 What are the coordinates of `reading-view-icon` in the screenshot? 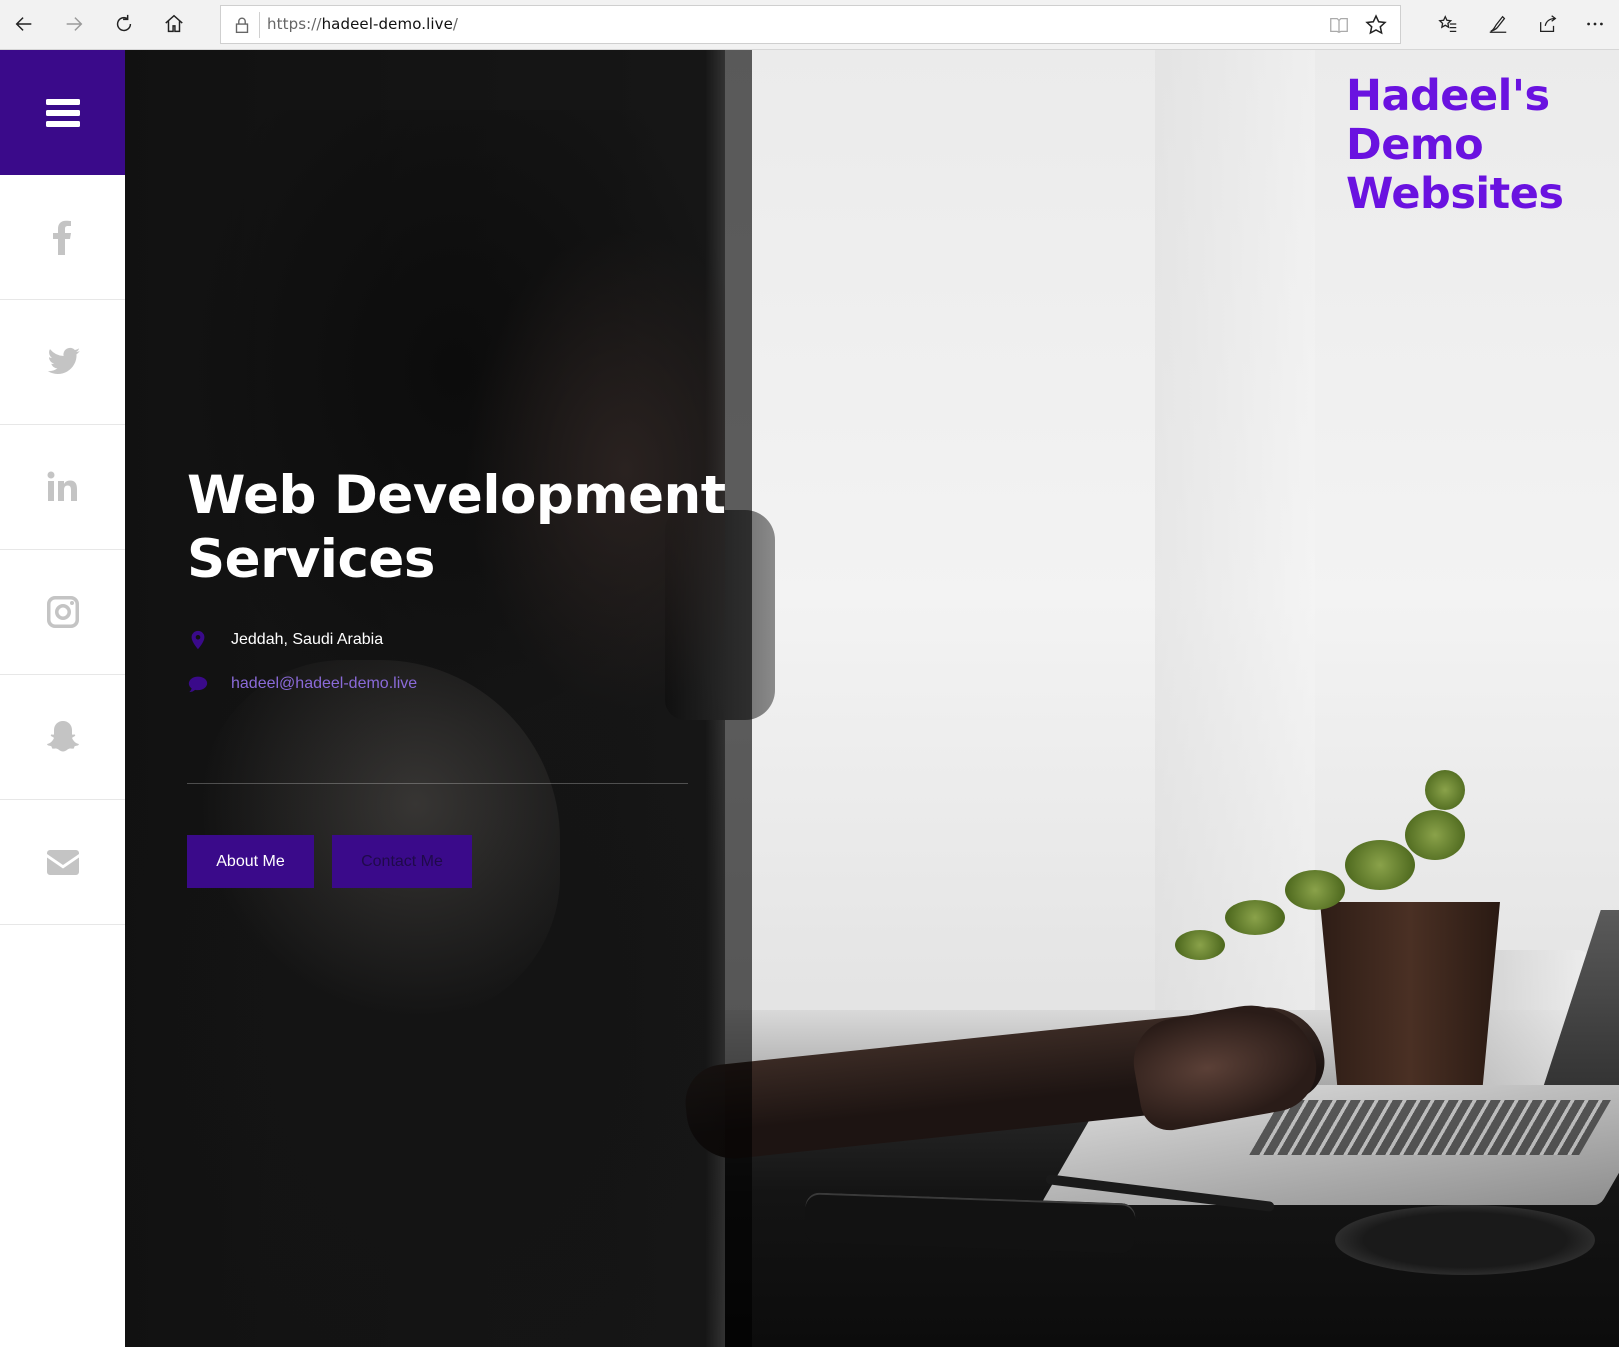 It's located at (1339, 25).